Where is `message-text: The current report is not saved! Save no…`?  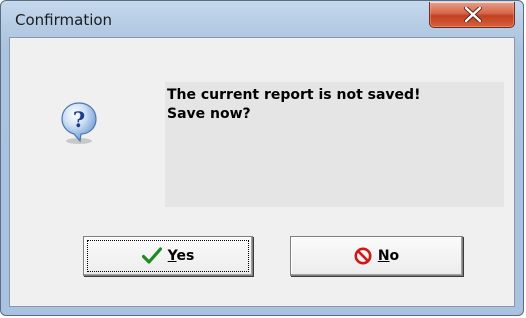
message-text: The current report is not saved! Save no… is located at coordinates (293, 105).